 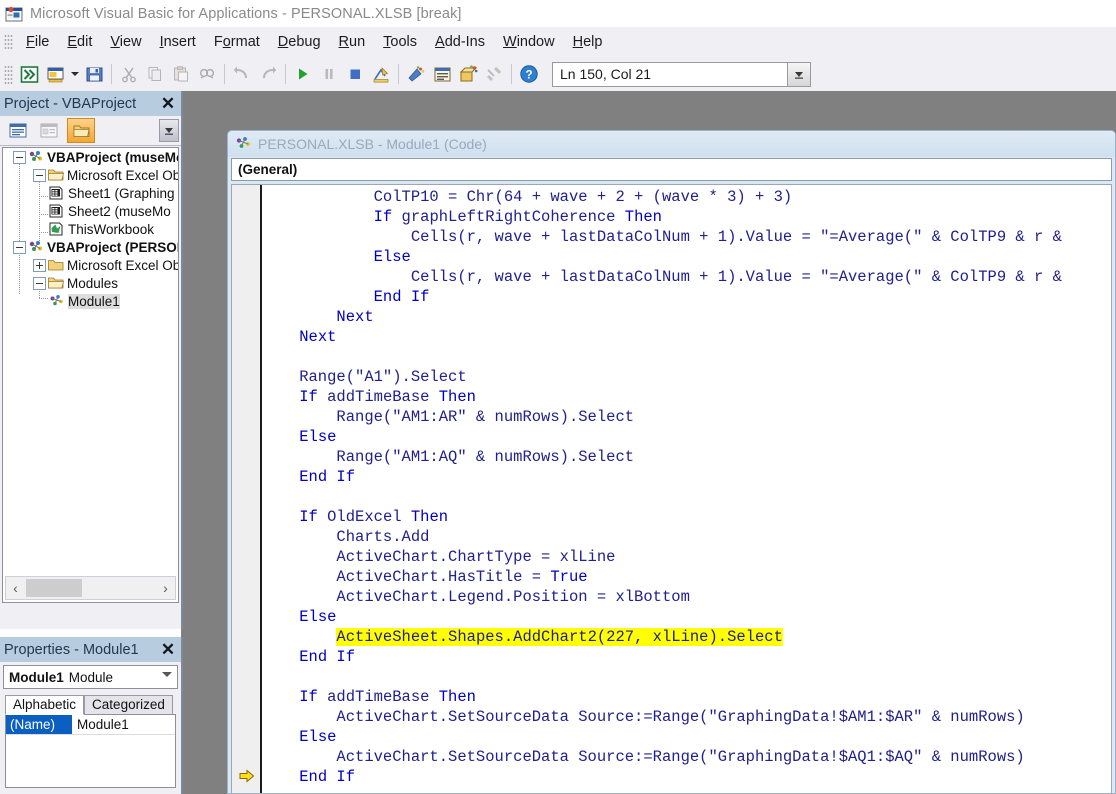 What do you see at coordinates (168, 103) in the screenshot?
I see `project-panel-close-icon: ✕` at bounding box center [168, 103].